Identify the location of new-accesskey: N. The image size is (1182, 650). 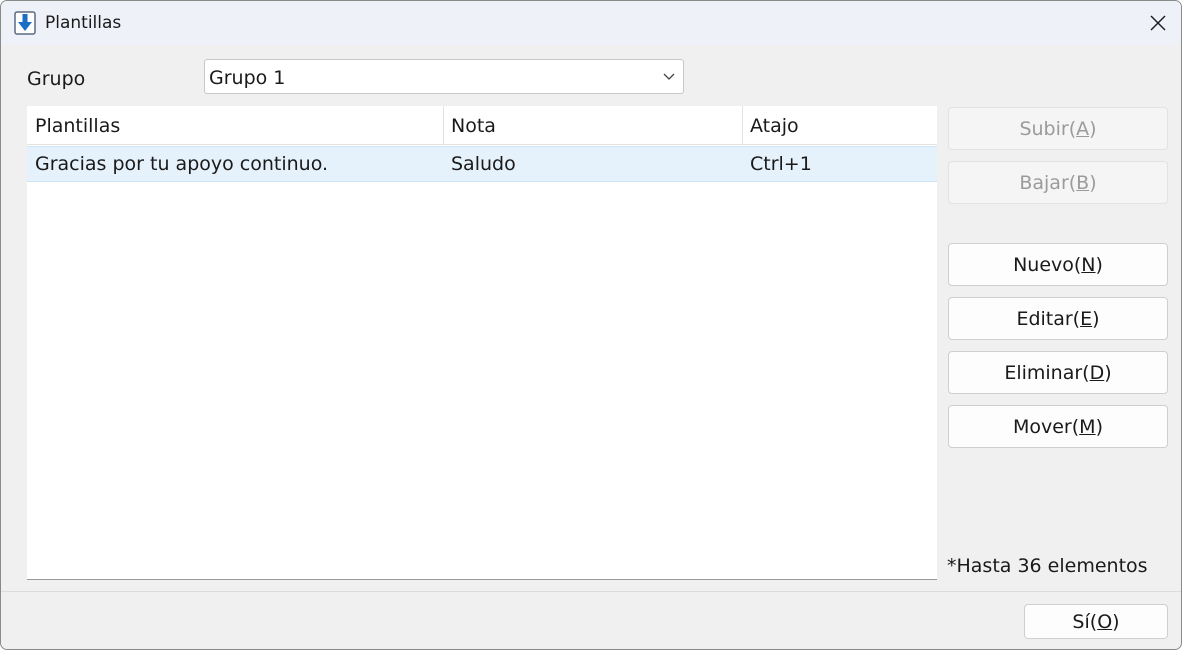
(1088, 264).